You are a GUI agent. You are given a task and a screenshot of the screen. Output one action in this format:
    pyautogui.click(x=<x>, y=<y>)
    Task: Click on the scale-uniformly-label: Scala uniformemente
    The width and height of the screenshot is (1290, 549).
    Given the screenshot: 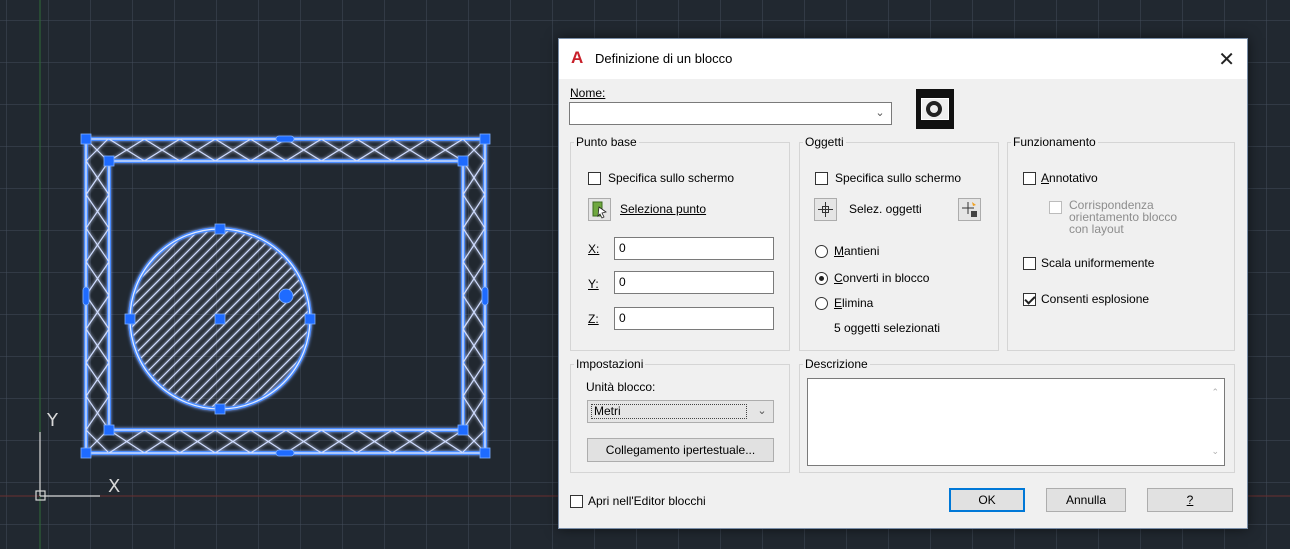 What is the action you would take?
    pyautogui.click(x=1098, y=263)
    